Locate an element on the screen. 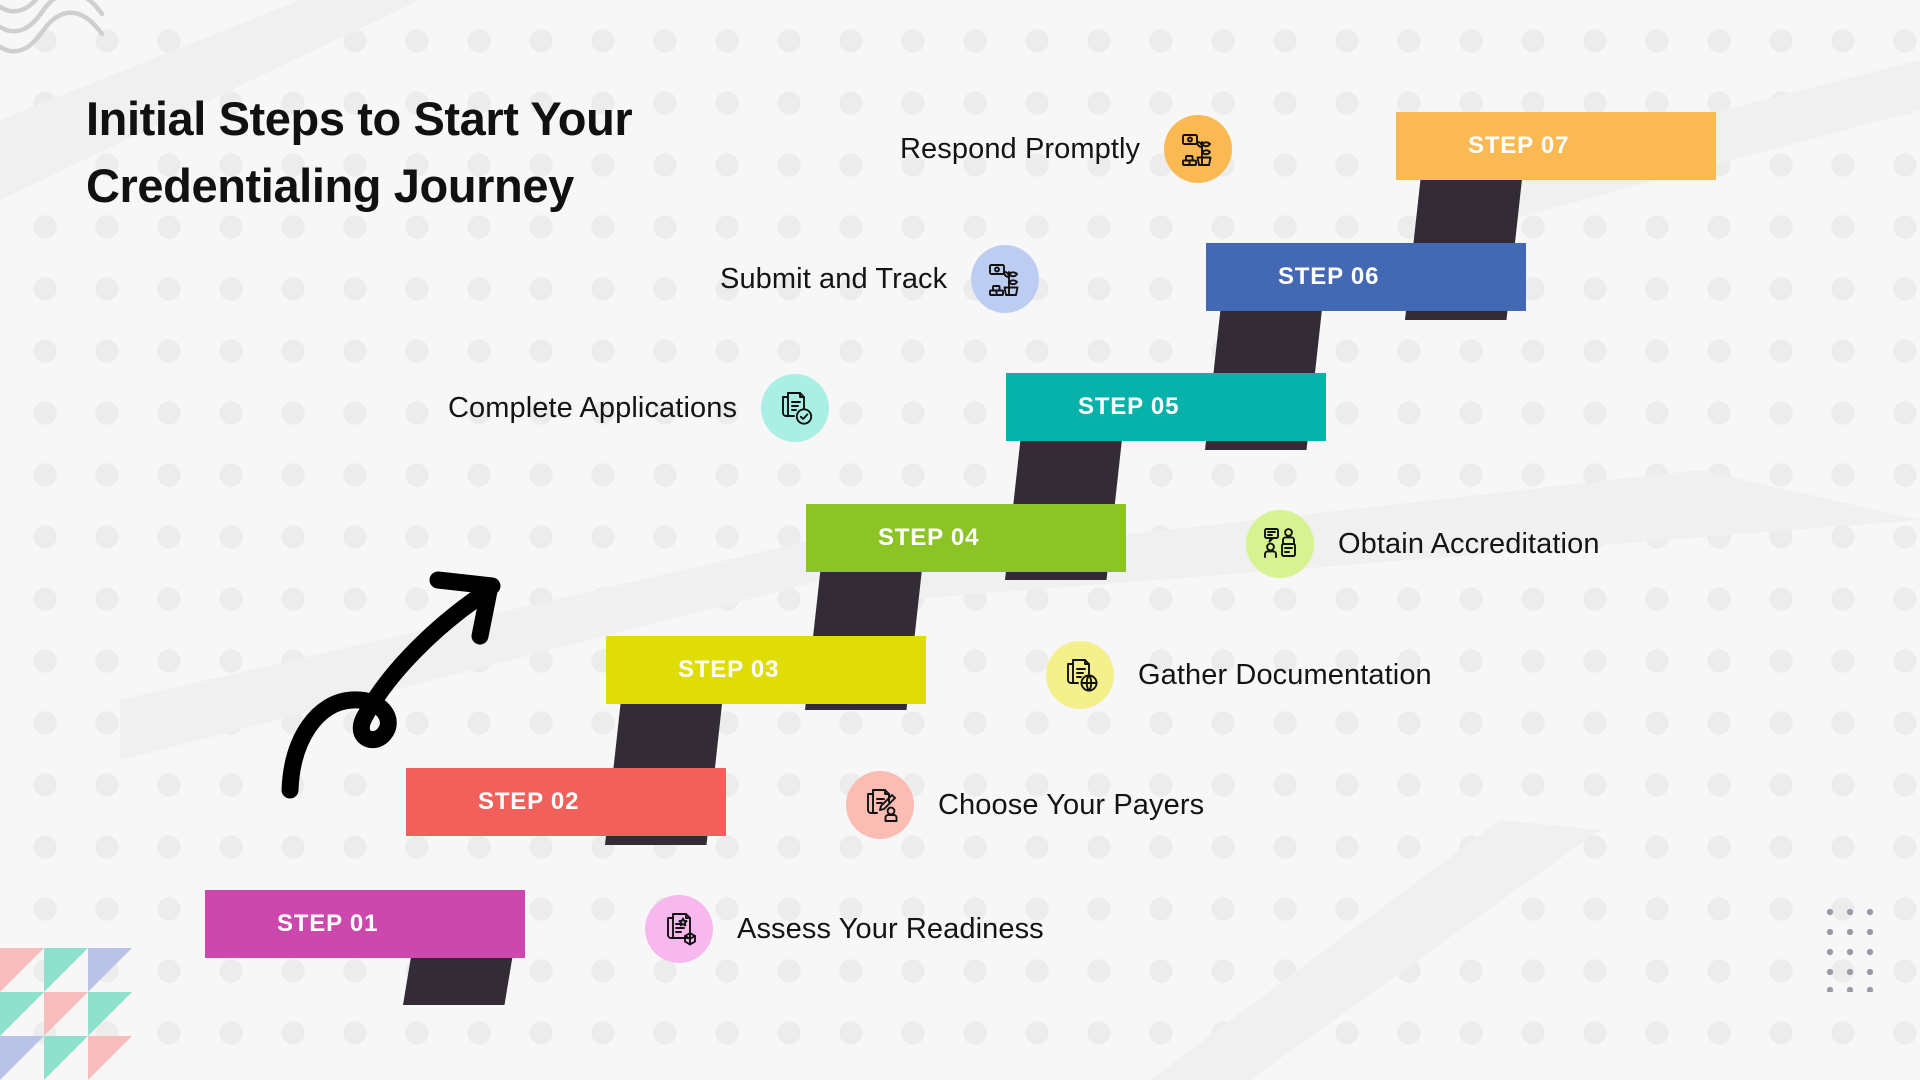  step-block-3: STEP 03 is located at coordinates (766, 670).